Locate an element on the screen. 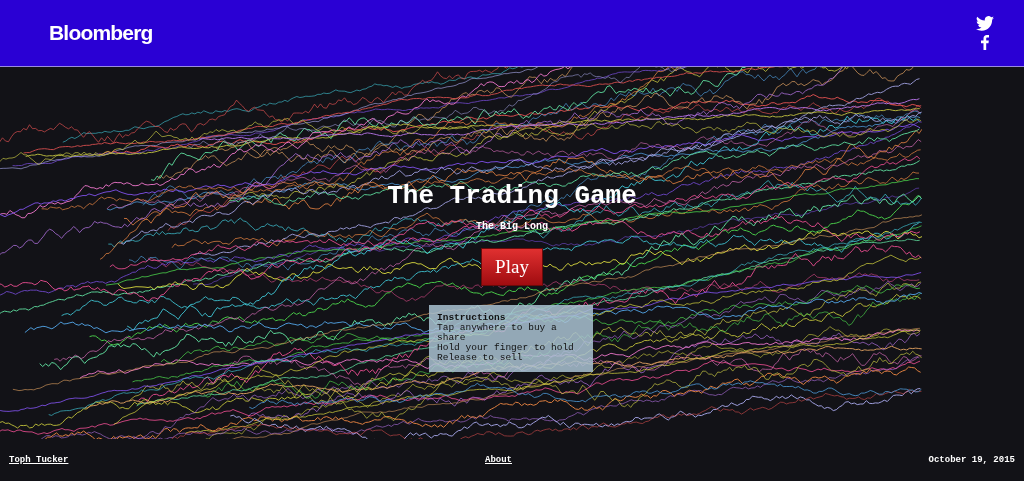 The image size is (1024, 481). instruction-line: Hold your finger to hold is located at coordinates (506, 348).